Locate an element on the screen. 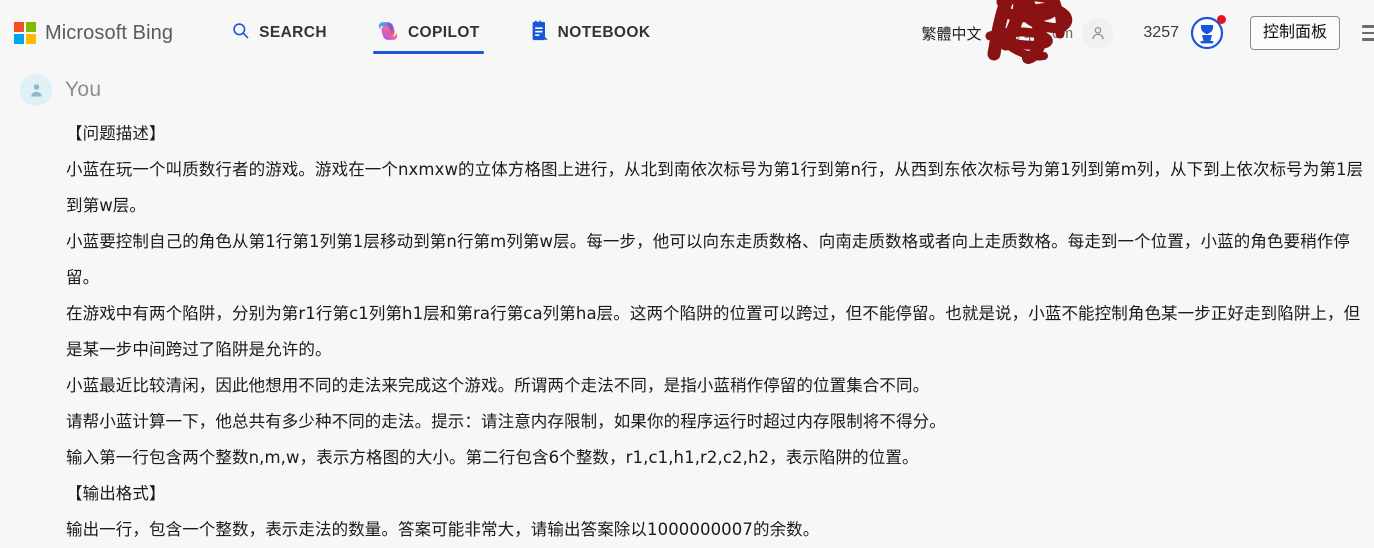 The width and height of the screenshot is (1374, 548). active-tab-indicator is located at coordinates (428, 52).